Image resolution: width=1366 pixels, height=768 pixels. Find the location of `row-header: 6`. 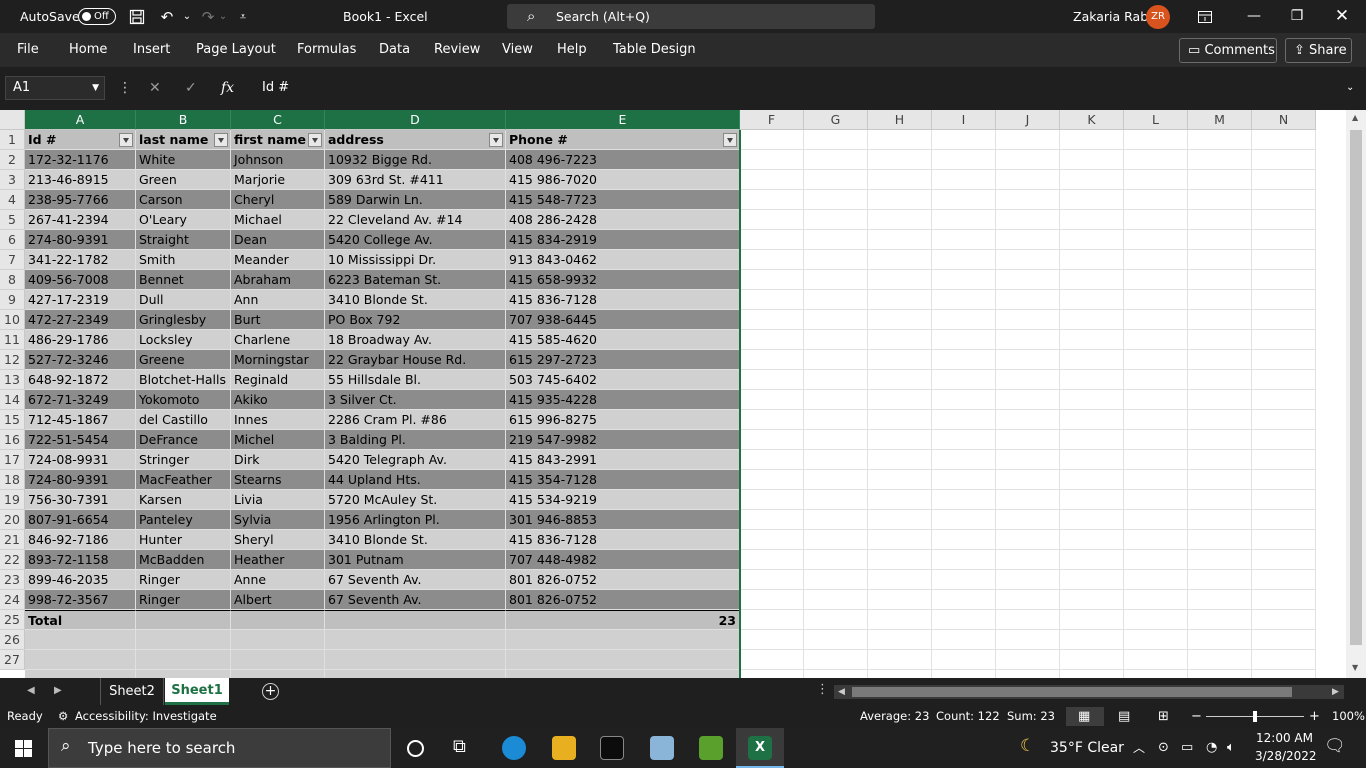

row-header: 6 is located at coordinates (12, 240).